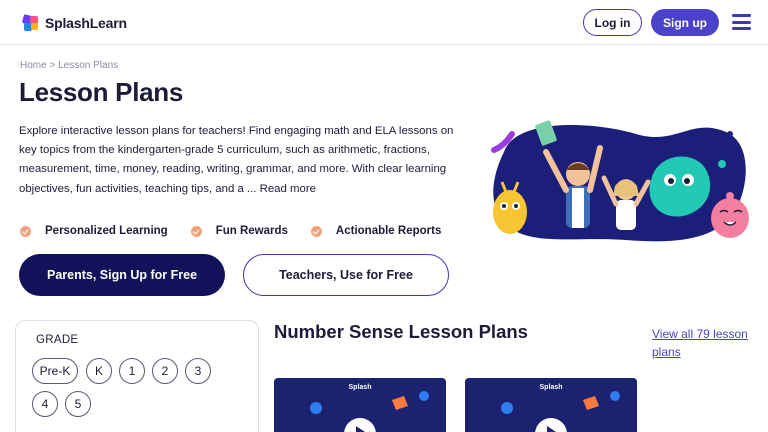 The height and width of the screenshot is (432, 768). I want to click on grade-chip-3: 3, so click(198, 371).